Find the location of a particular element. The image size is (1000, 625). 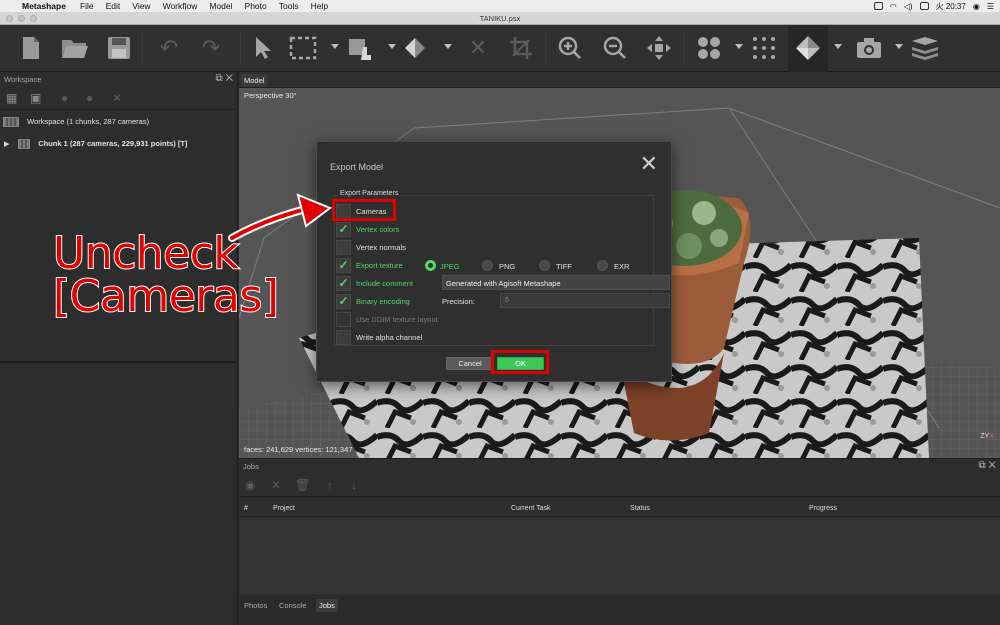

enable-icon: ● is located at coordinates (64, 98).